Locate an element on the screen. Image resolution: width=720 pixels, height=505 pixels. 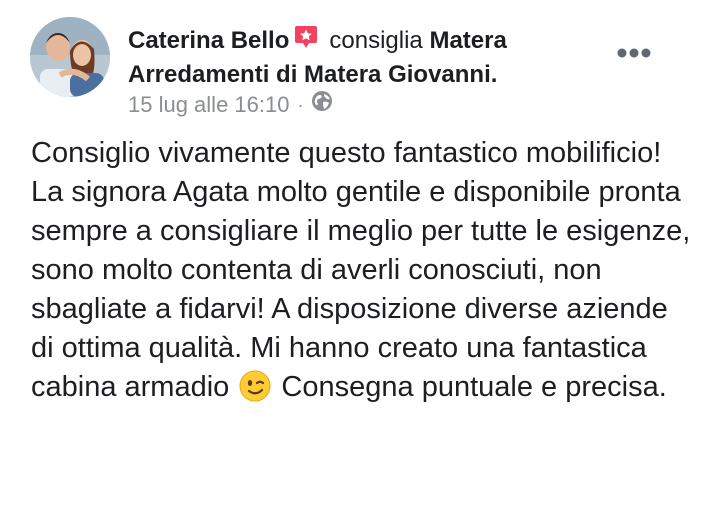
more-options-button is located at coordinates (634, 55).